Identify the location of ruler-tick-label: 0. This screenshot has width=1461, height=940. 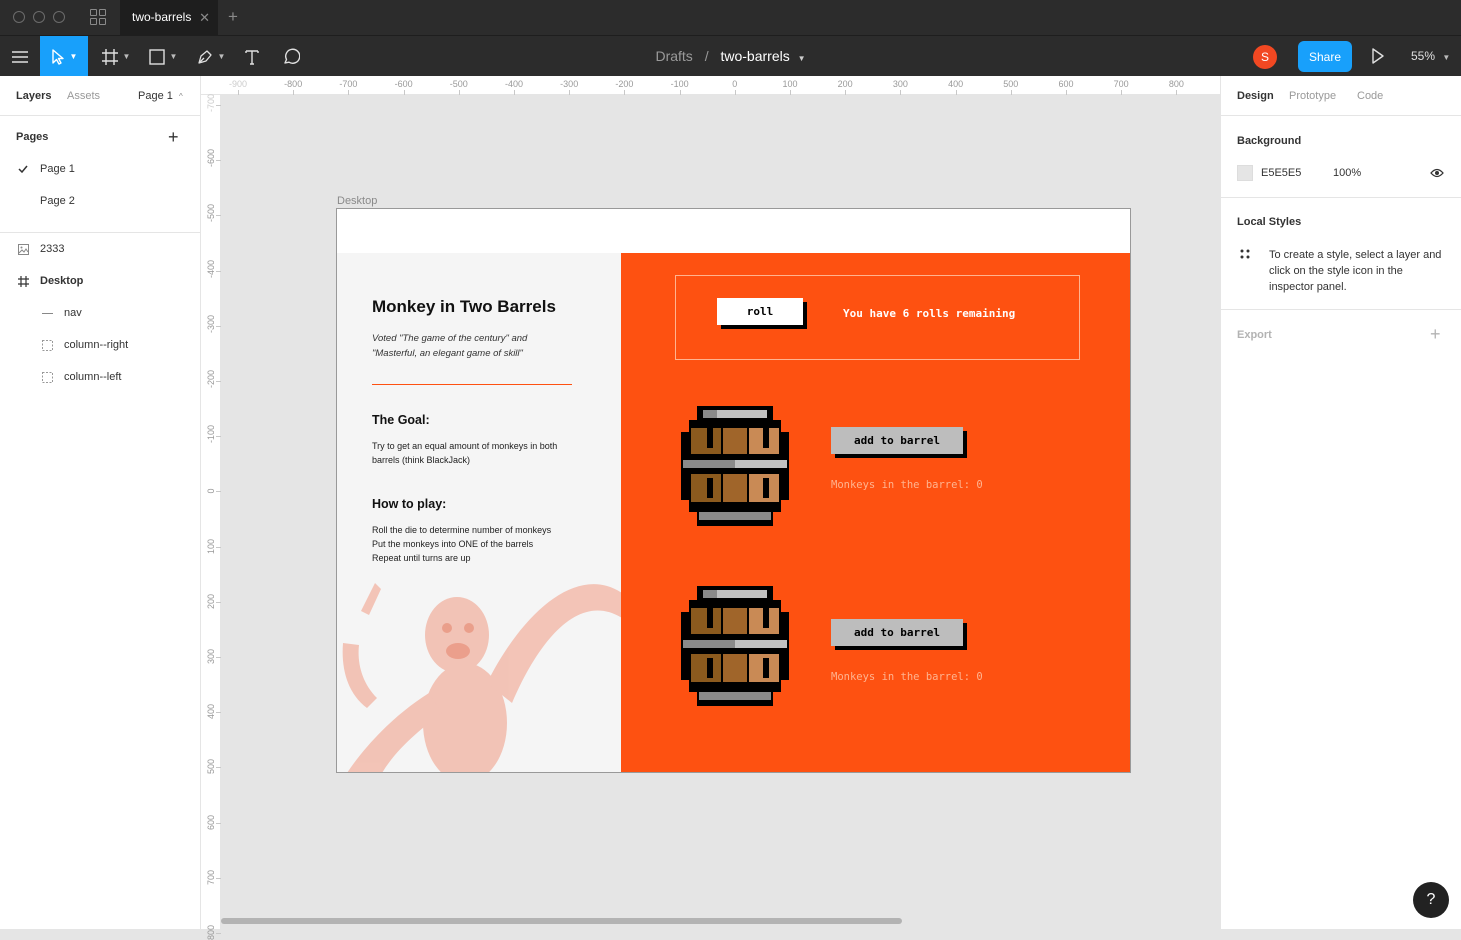
(735, 84).